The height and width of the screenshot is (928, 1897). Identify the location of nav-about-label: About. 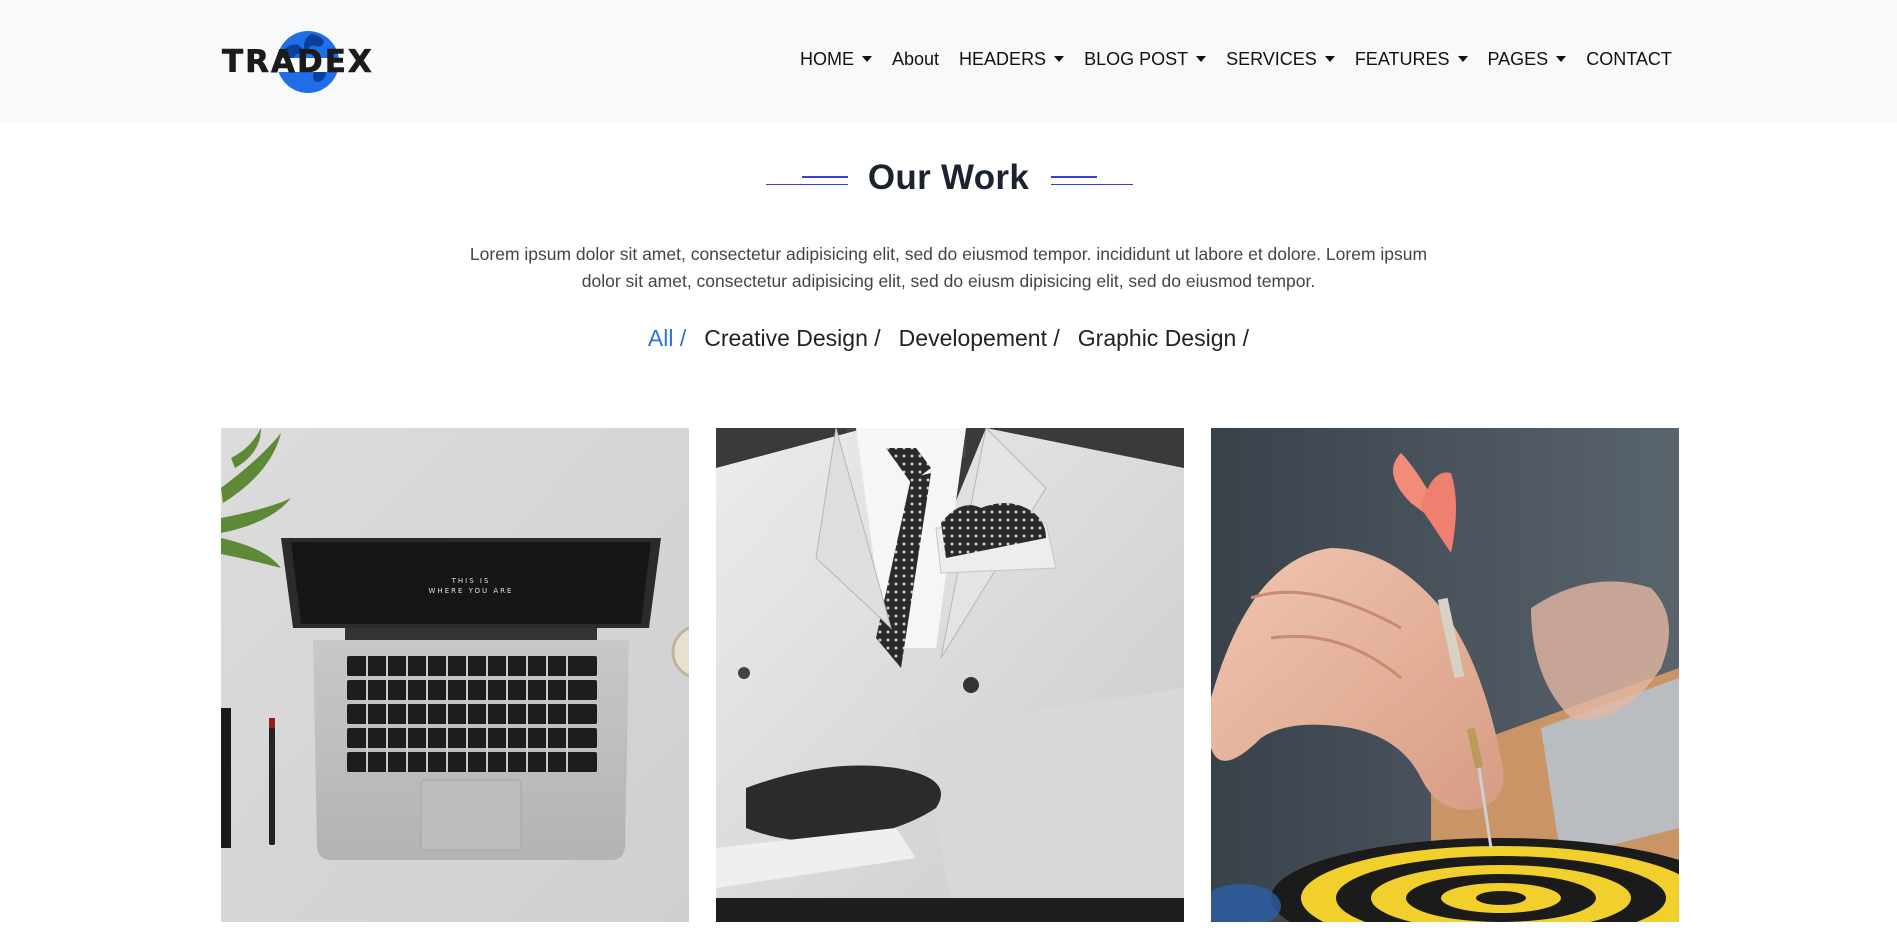
(916, 58).